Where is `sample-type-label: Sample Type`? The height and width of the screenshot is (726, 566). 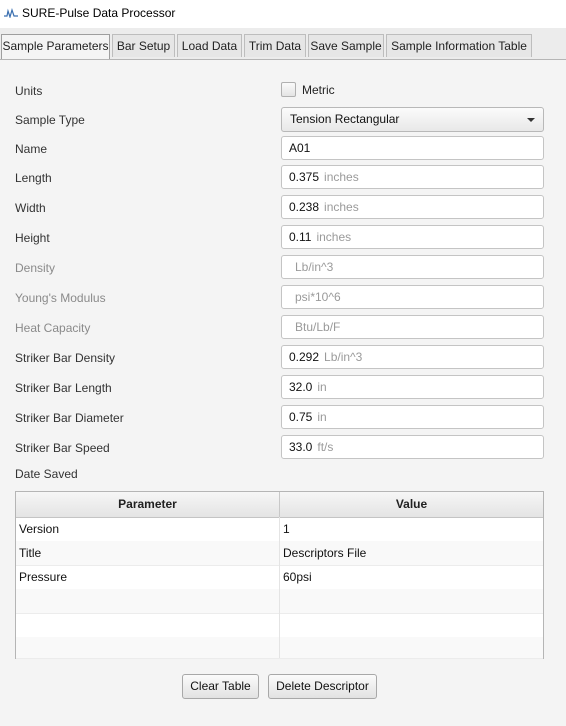 sample-type-label: Sample Type is located at coordinates (50, 120).